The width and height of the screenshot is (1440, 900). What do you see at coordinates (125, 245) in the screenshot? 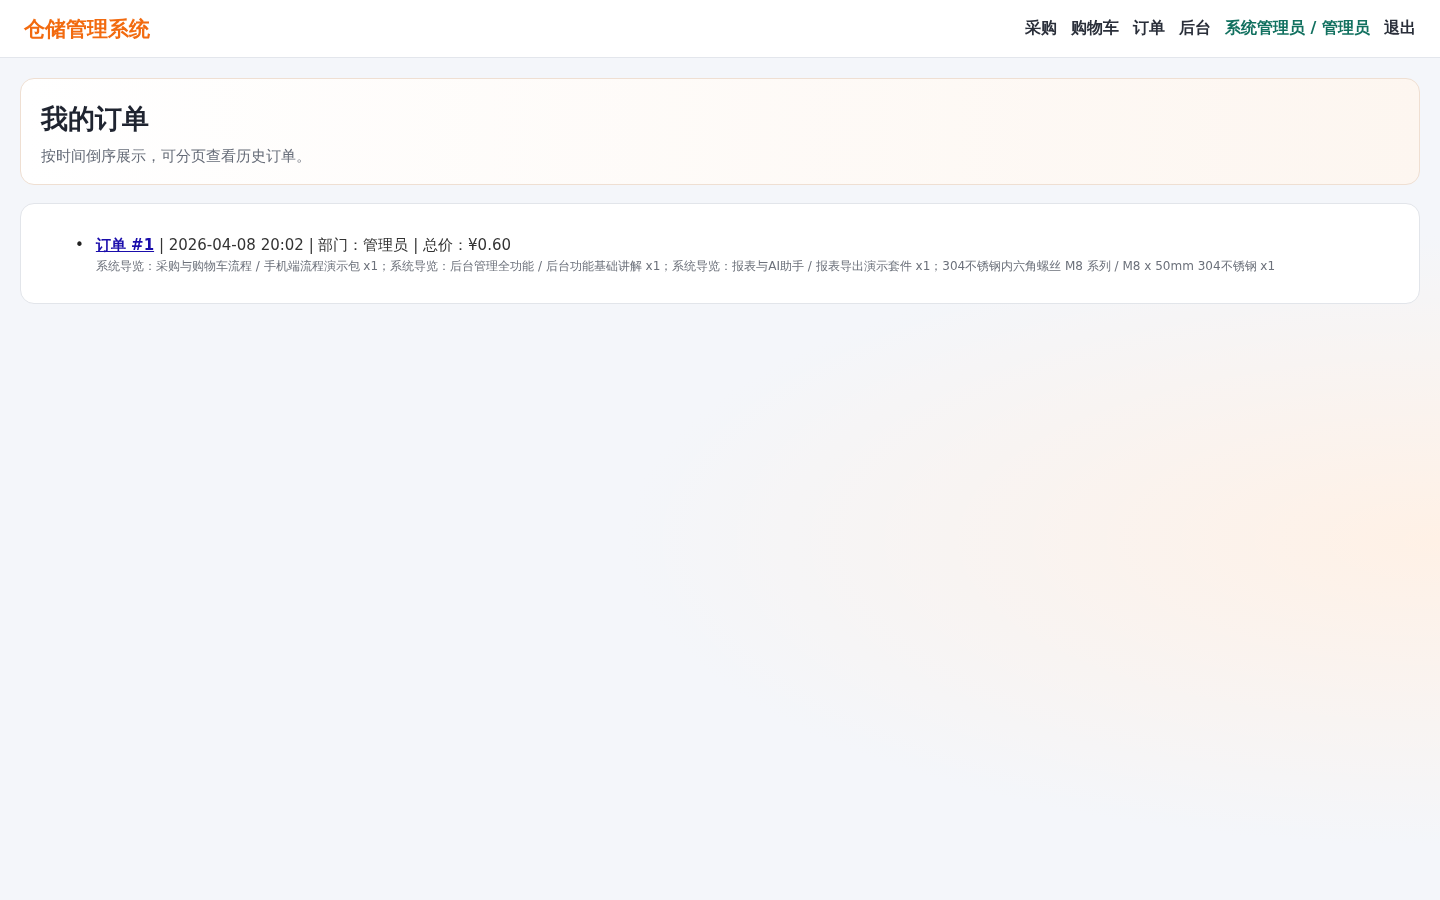
I see `order-link: 订单 #1` at bounding box center [125, 245].